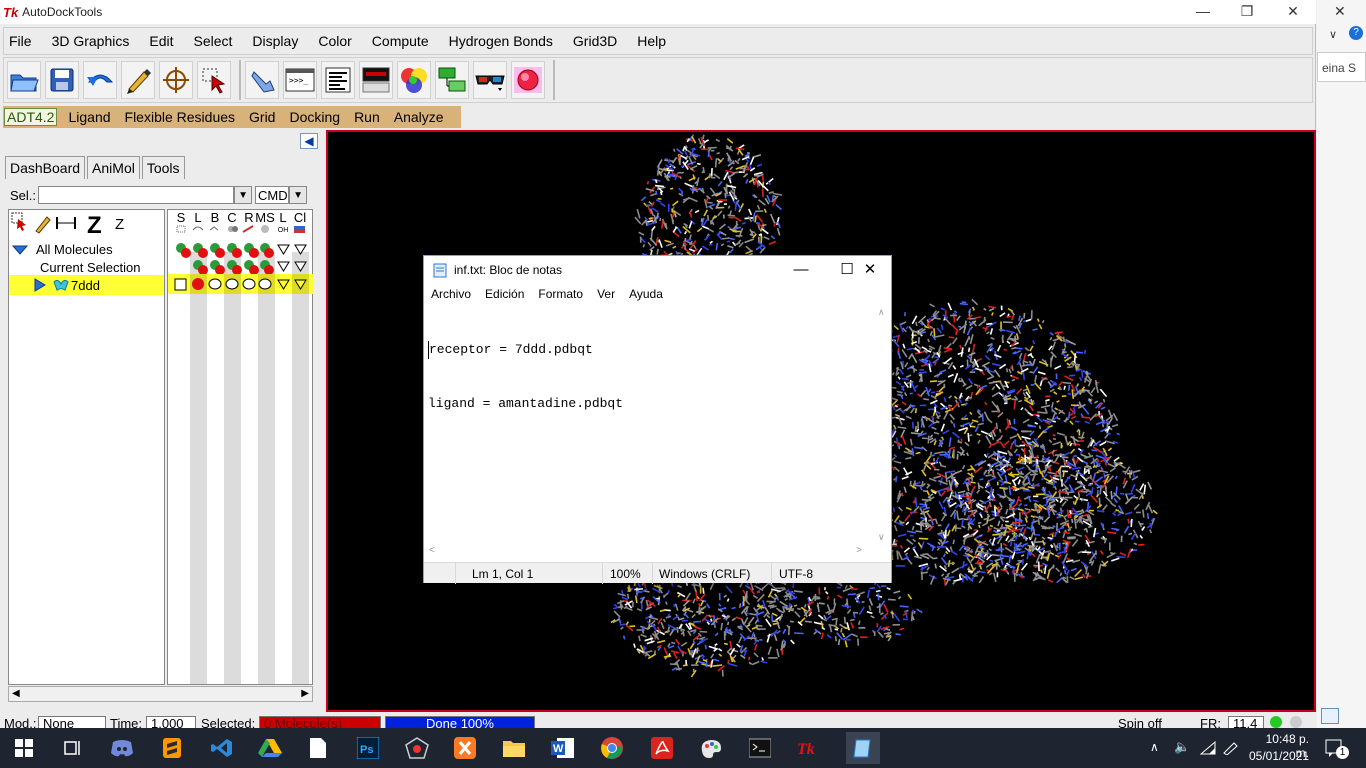  I want to click on scroll-right-icon: ▶, so click(305, 693).